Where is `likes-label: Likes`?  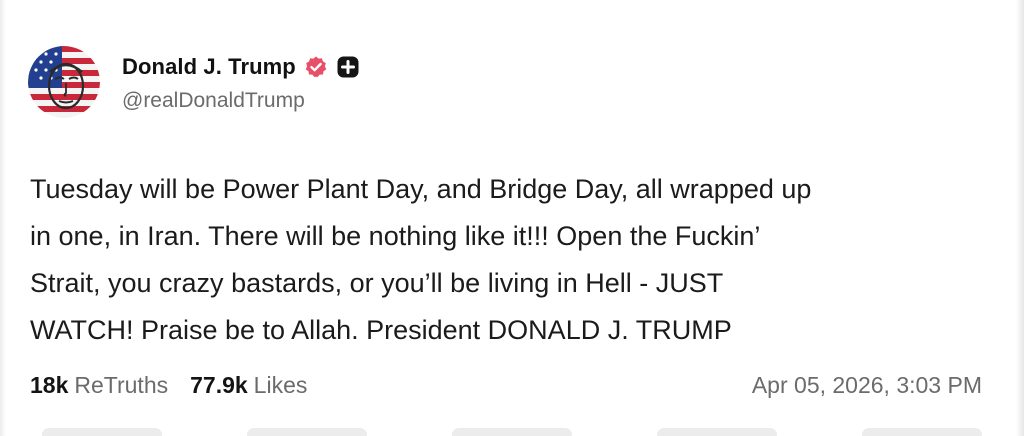 likes-label: Likes is located at coordinates (281, 385).